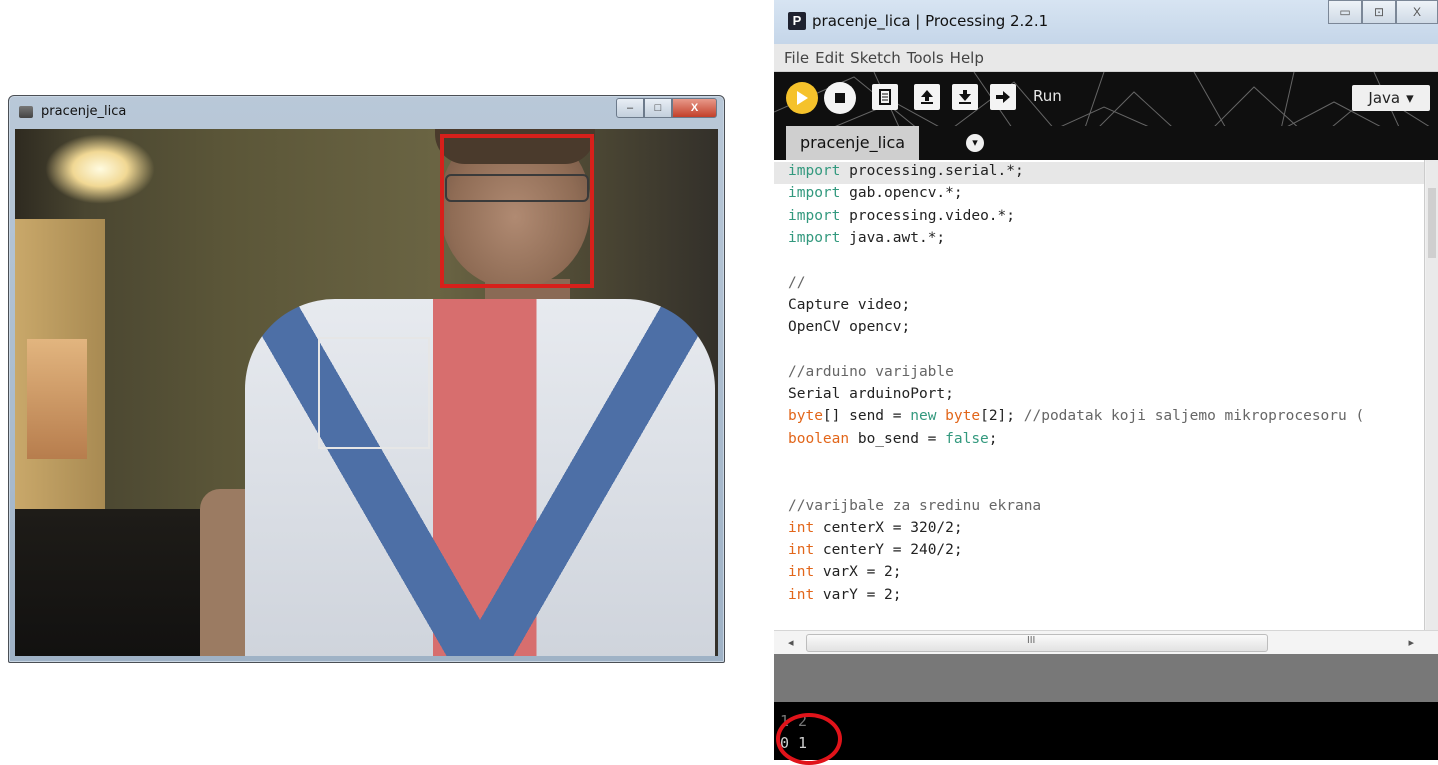  Describe the element at coordinates (630, 108) in the screenshot. I see `minimize-button: –` at that location.